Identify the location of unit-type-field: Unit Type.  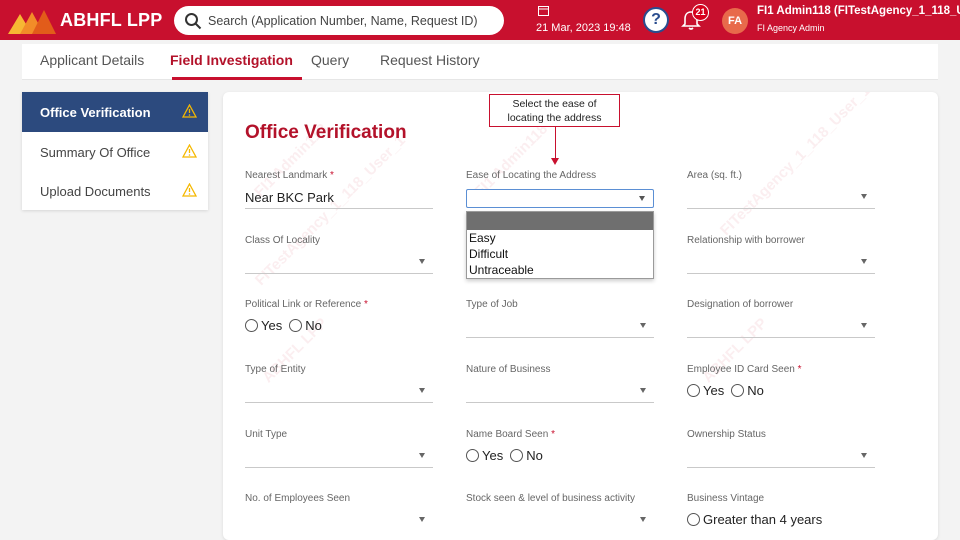
(339, 454).